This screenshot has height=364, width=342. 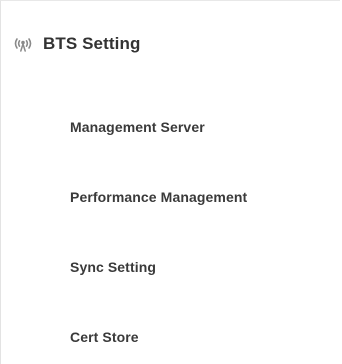 I want to click on section-title: BTS Setting, so click(x=92, y=43).